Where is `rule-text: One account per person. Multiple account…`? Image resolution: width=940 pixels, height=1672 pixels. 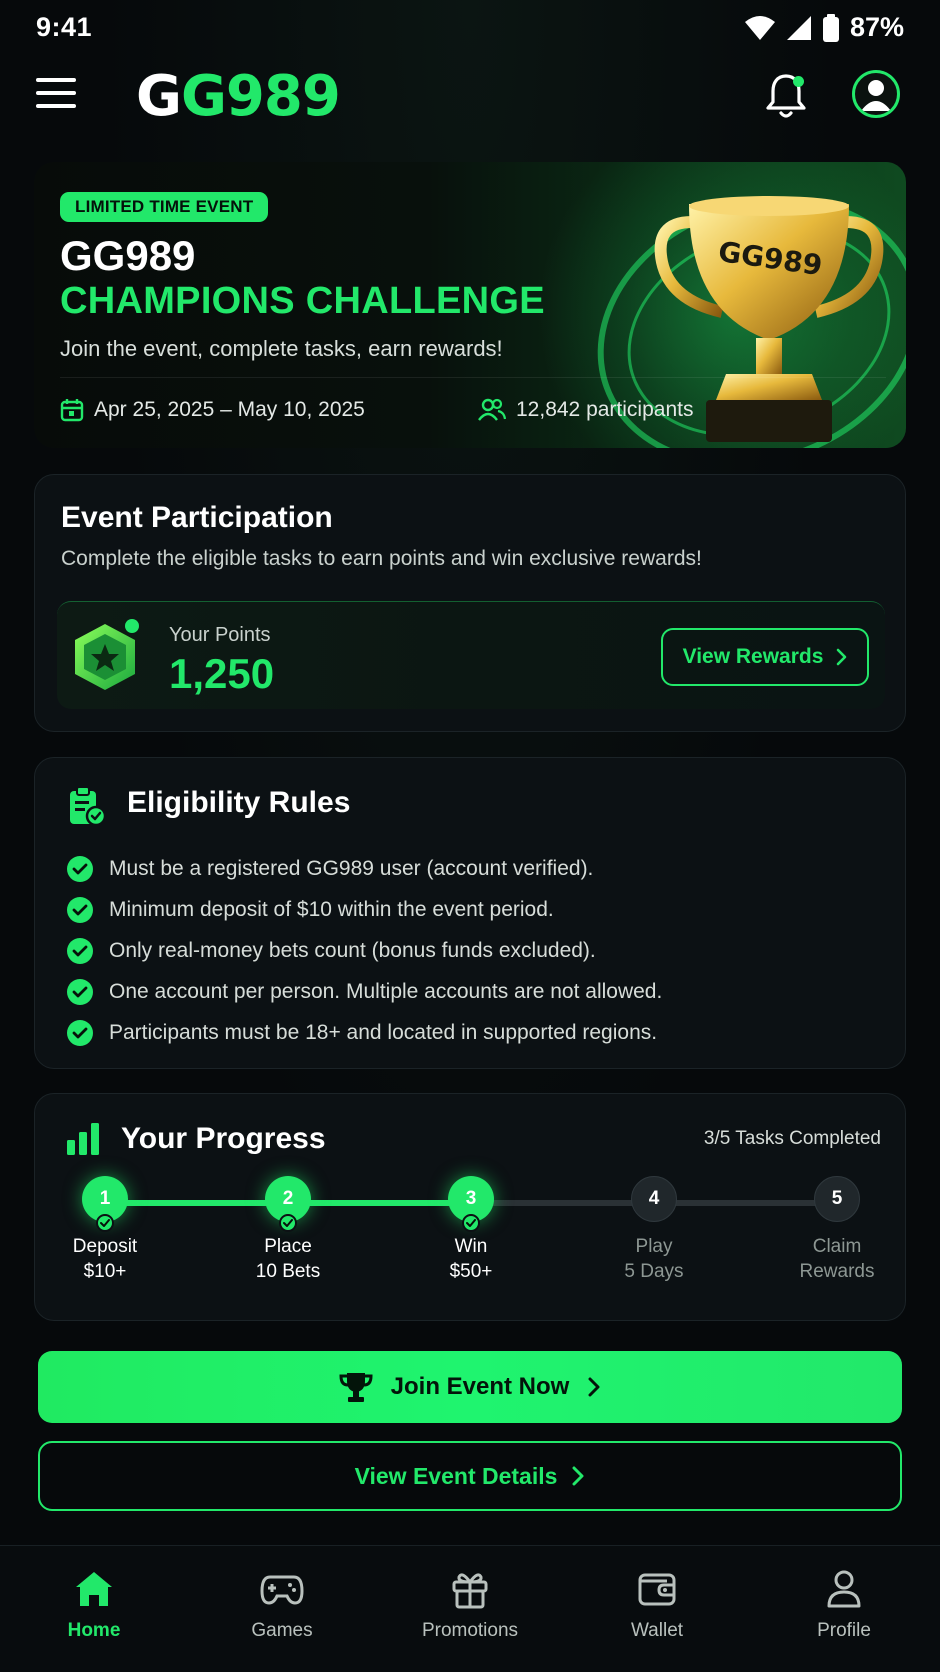 rule-text: One account per person. Multiple account… is located at coordinates (386, 991).